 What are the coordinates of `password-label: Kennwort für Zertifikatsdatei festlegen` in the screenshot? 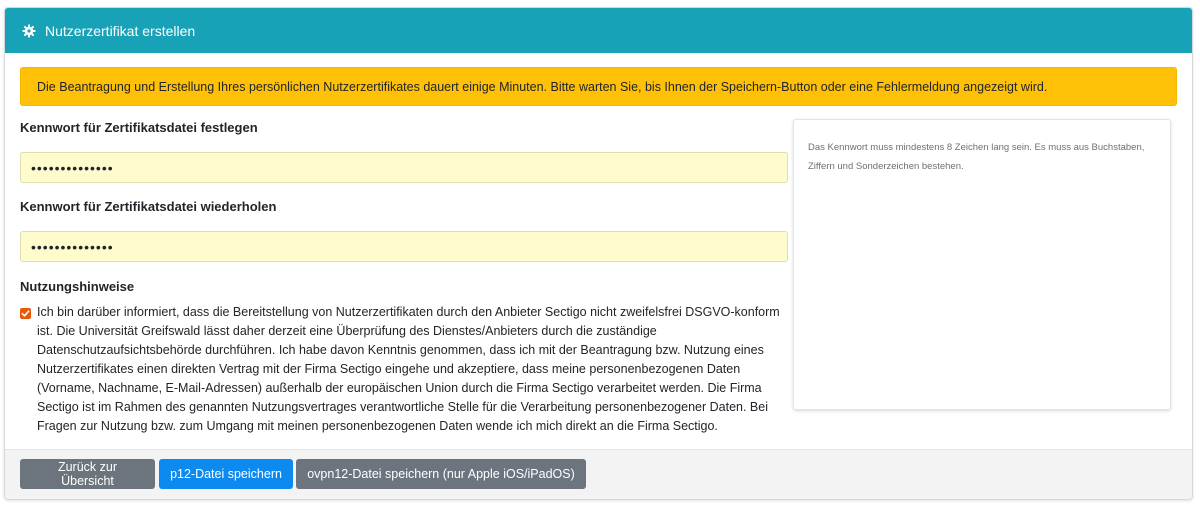 It's located at (139, 127).